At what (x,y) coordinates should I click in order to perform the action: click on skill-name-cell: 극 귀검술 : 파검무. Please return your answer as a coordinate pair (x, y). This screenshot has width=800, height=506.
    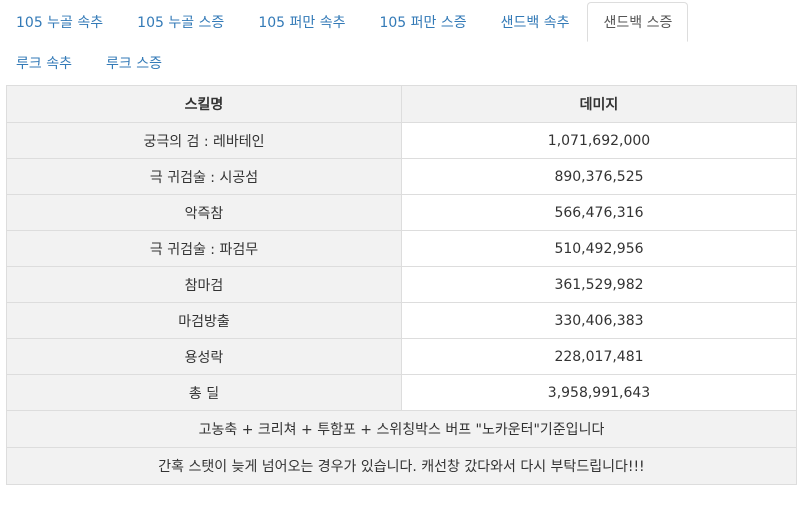
    Looking at the image, I should click on (204, 248).